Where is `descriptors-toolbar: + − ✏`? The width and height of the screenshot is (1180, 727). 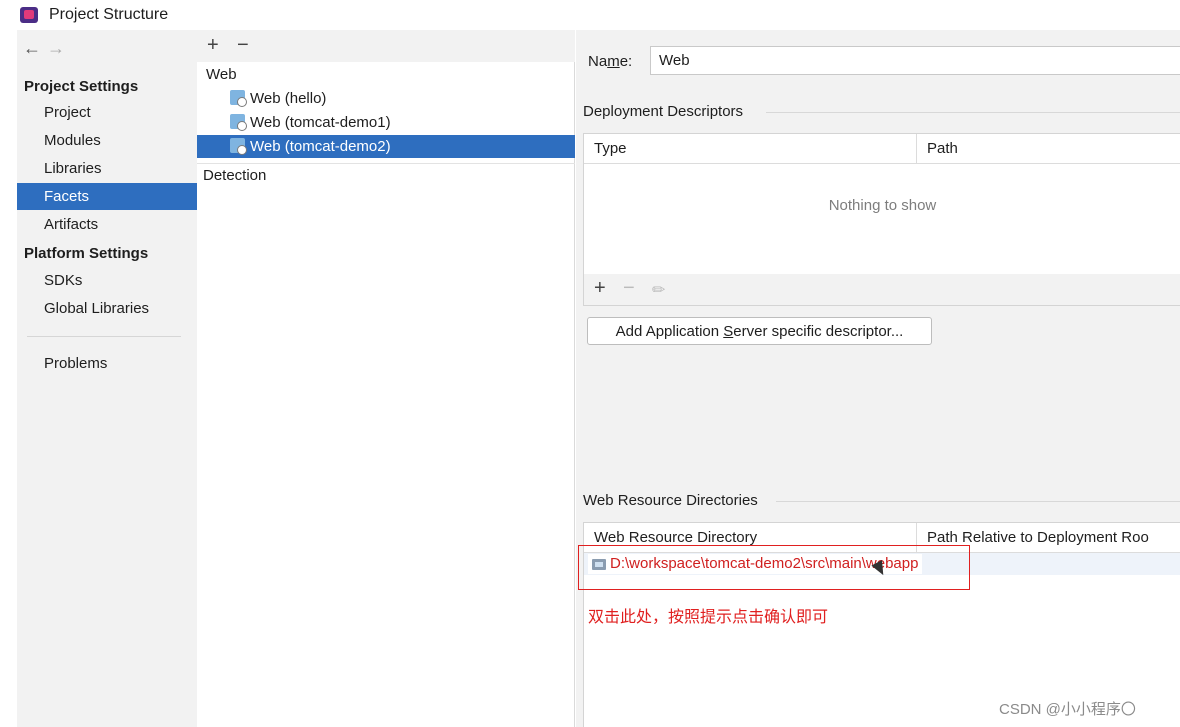 descriptors-toolbar: + − ✏ is located at coordinates (881, 290).